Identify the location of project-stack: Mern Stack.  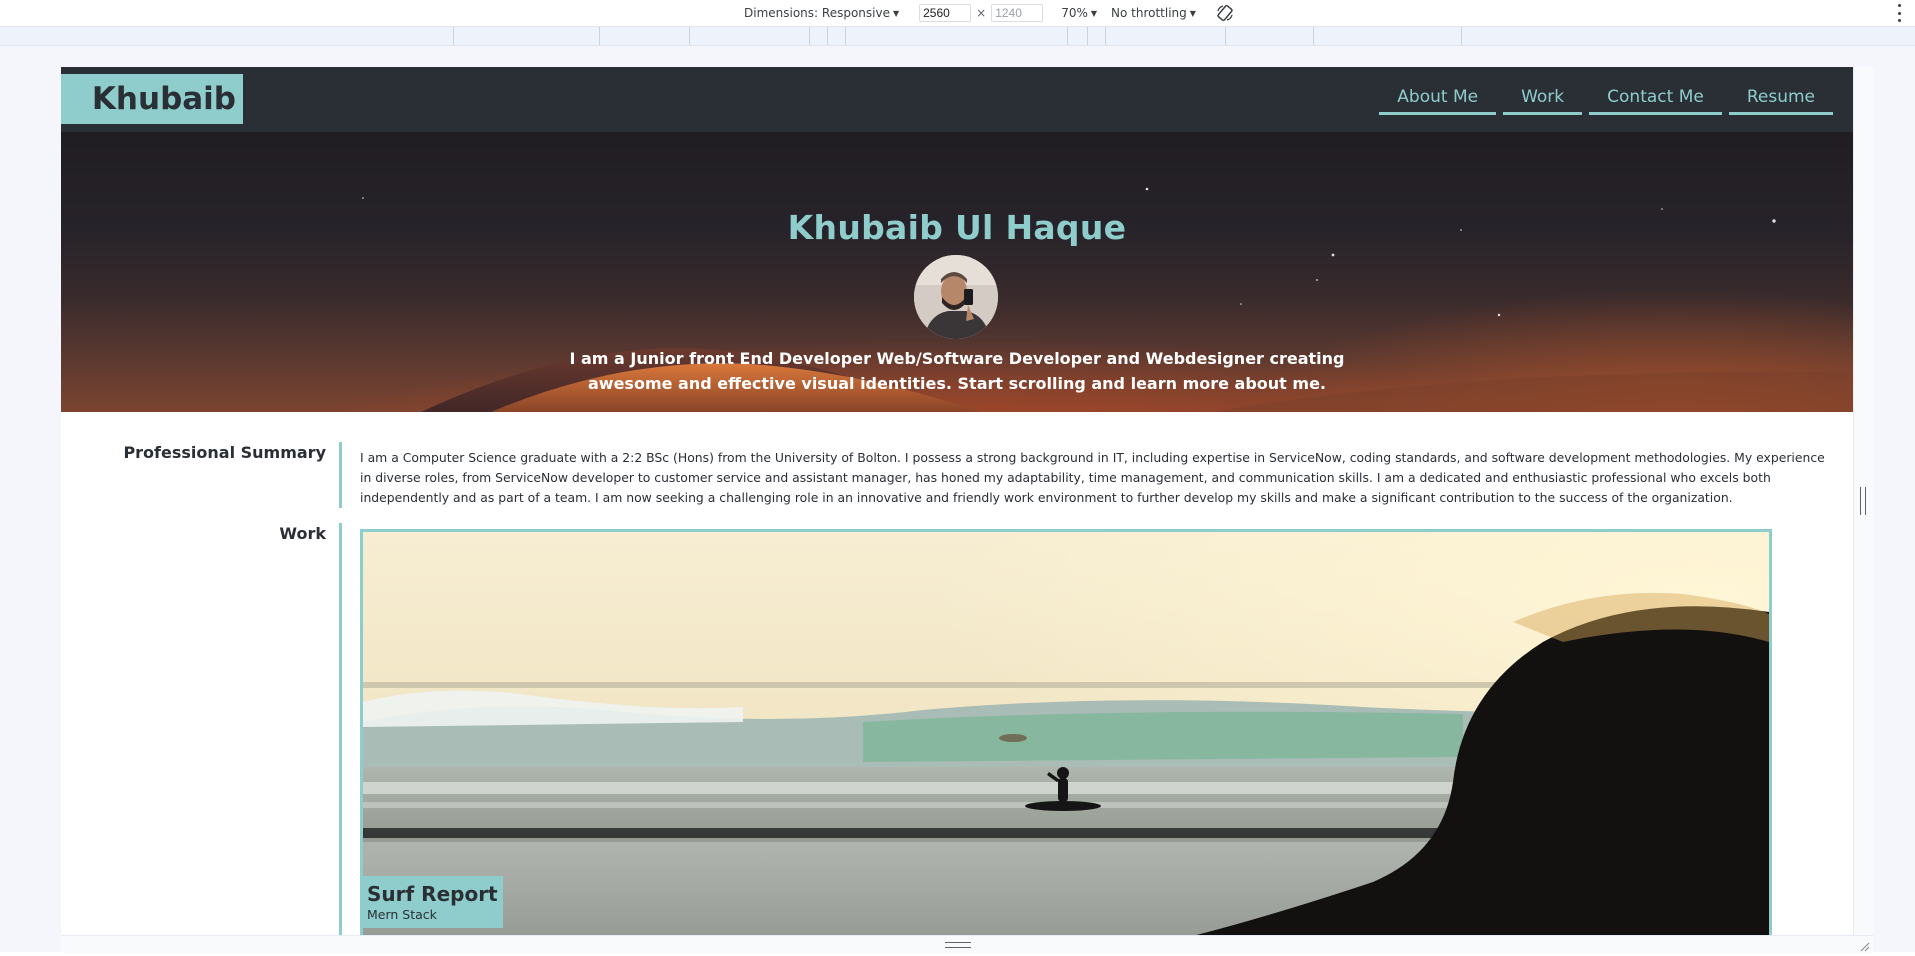
(402, 914).